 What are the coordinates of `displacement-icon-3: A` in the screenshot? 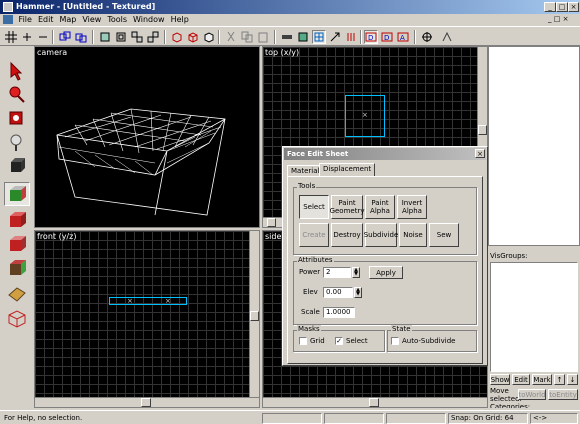 It's located at (403, 37).